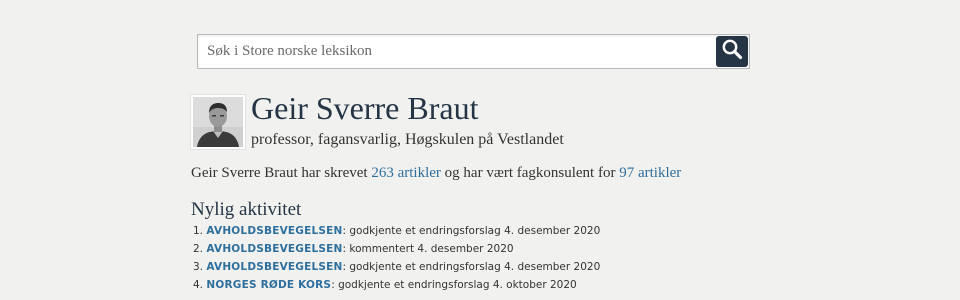 This screenshot has width=960, height=300. I want to click on activity-topic-link: NORGES RØDE KORS, so click(268, 285).